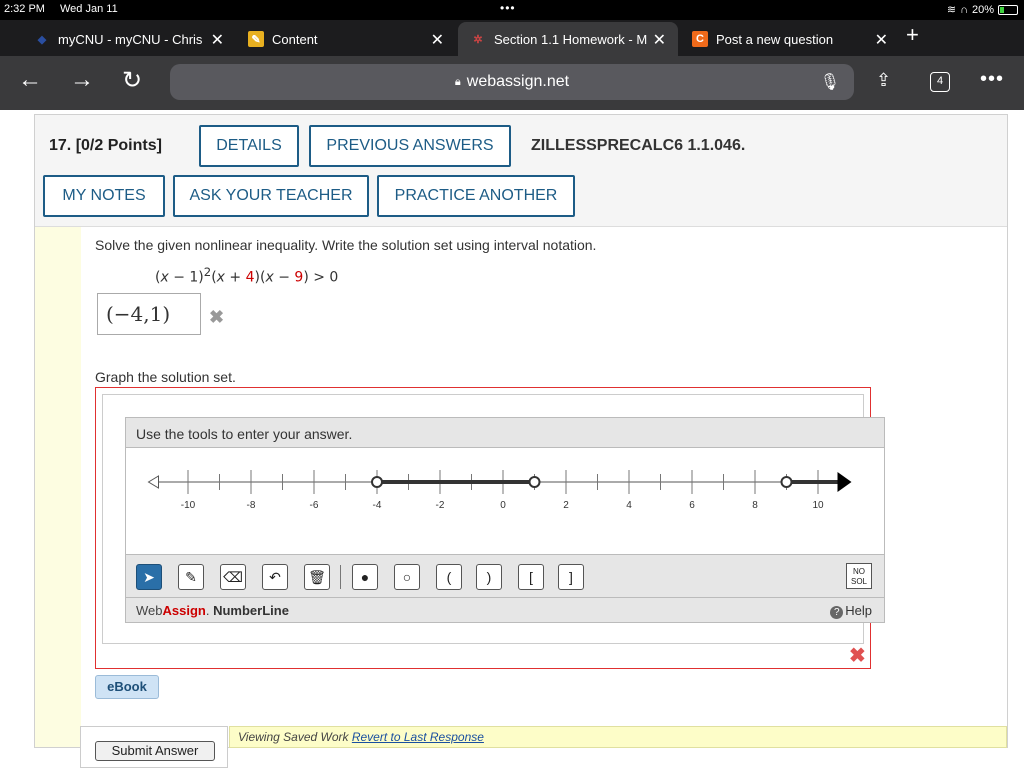 This screenshot has width=1024, height=768. I want to click on my-notes-button: MY NOTES, so click(104, 196).